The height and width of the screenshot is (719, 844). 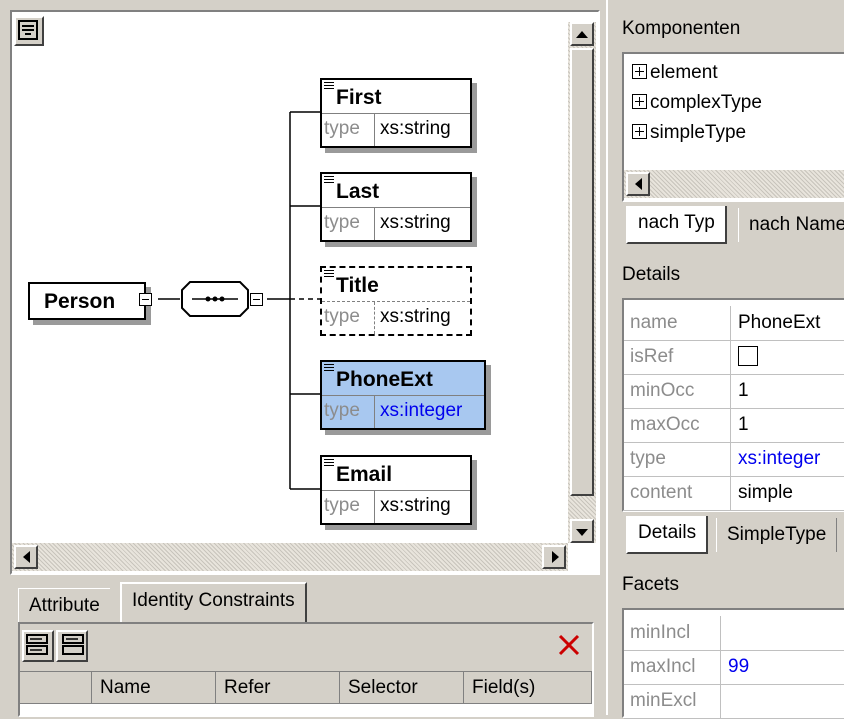 What do you see at coordinates (364, 474) in the screenshot?
I see `element-name: Email` at bounding box center [364, 474].